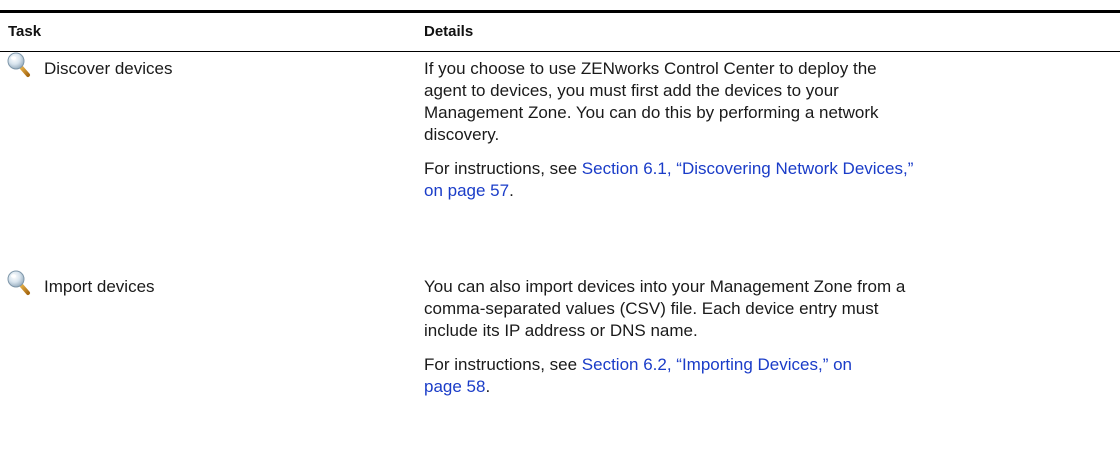 The height and width of the screenshot is (475, 1120). I want to click on header-details: Details, so click(449, 31).